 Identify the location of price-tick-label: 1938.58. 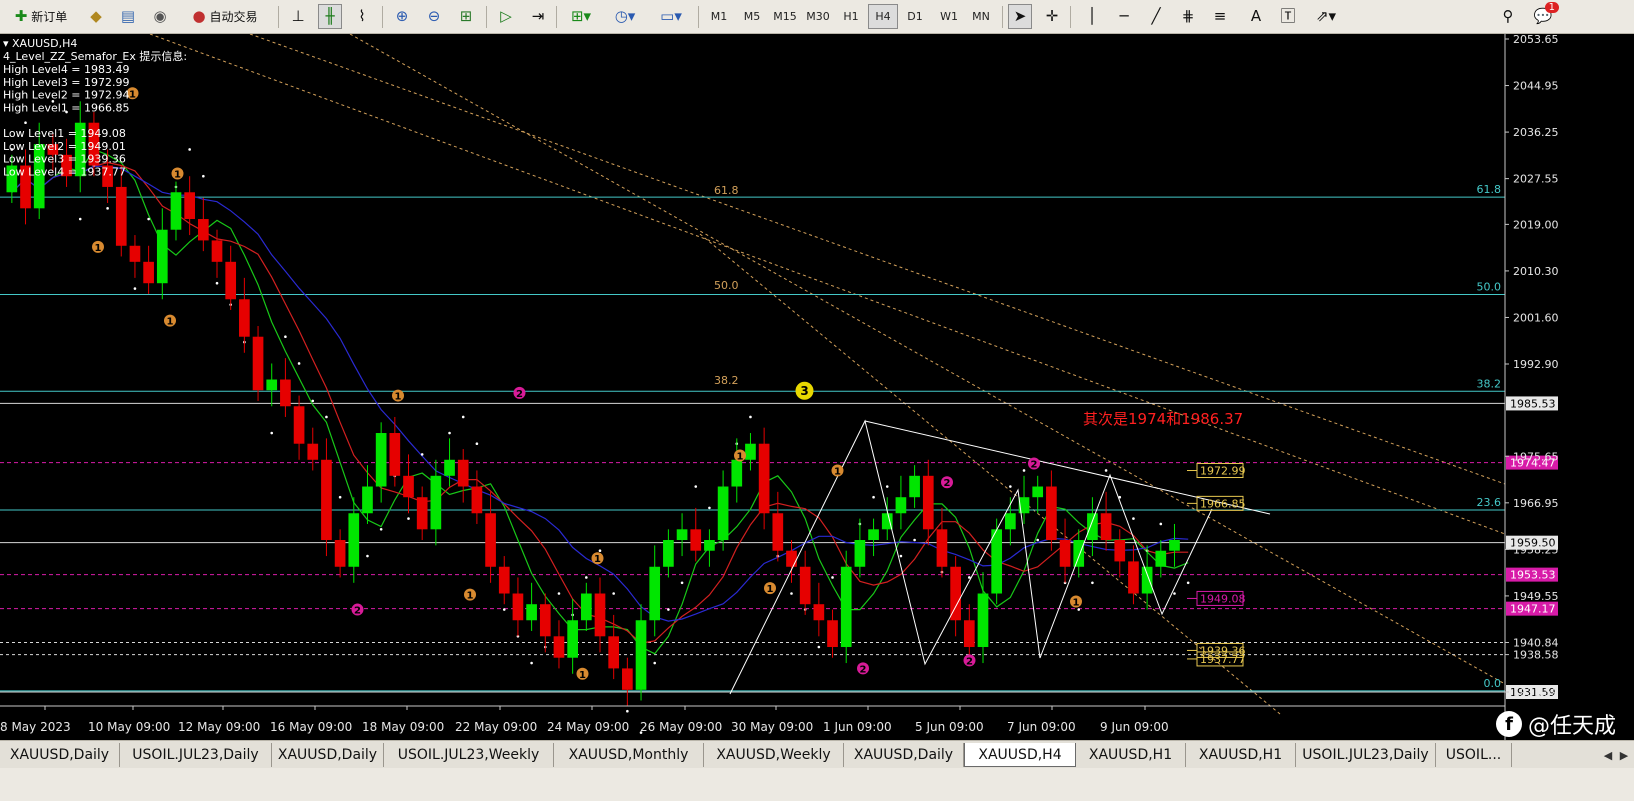
(1536, 655).